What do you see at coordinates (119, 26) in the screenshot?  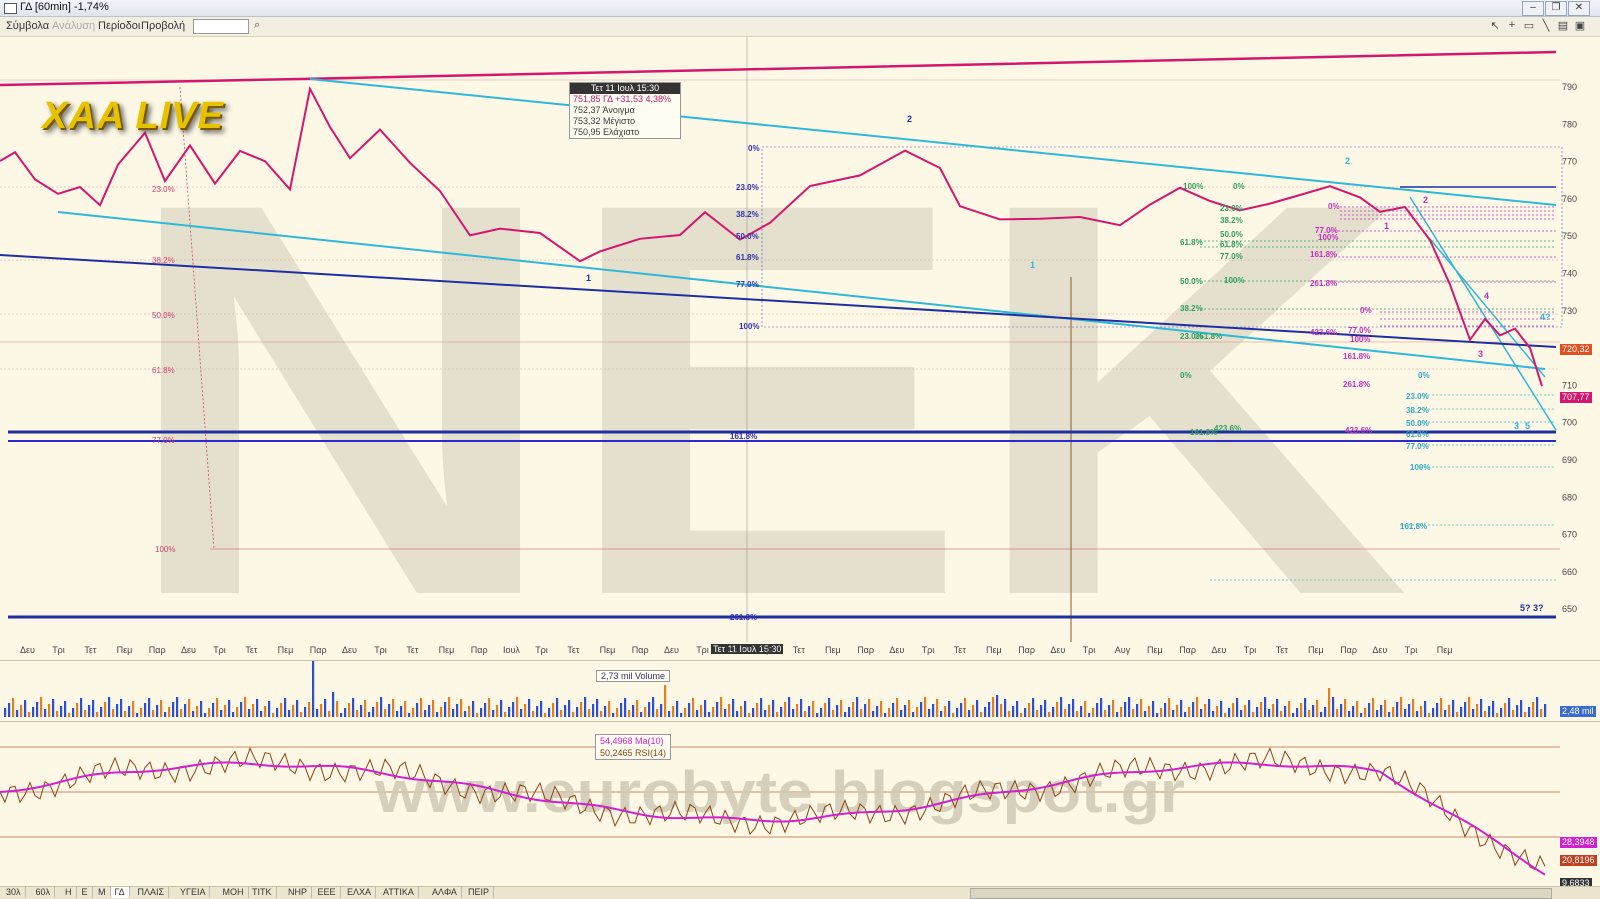 I see `menu-periods: Περίοδοι` at bounding box center [119, 26].